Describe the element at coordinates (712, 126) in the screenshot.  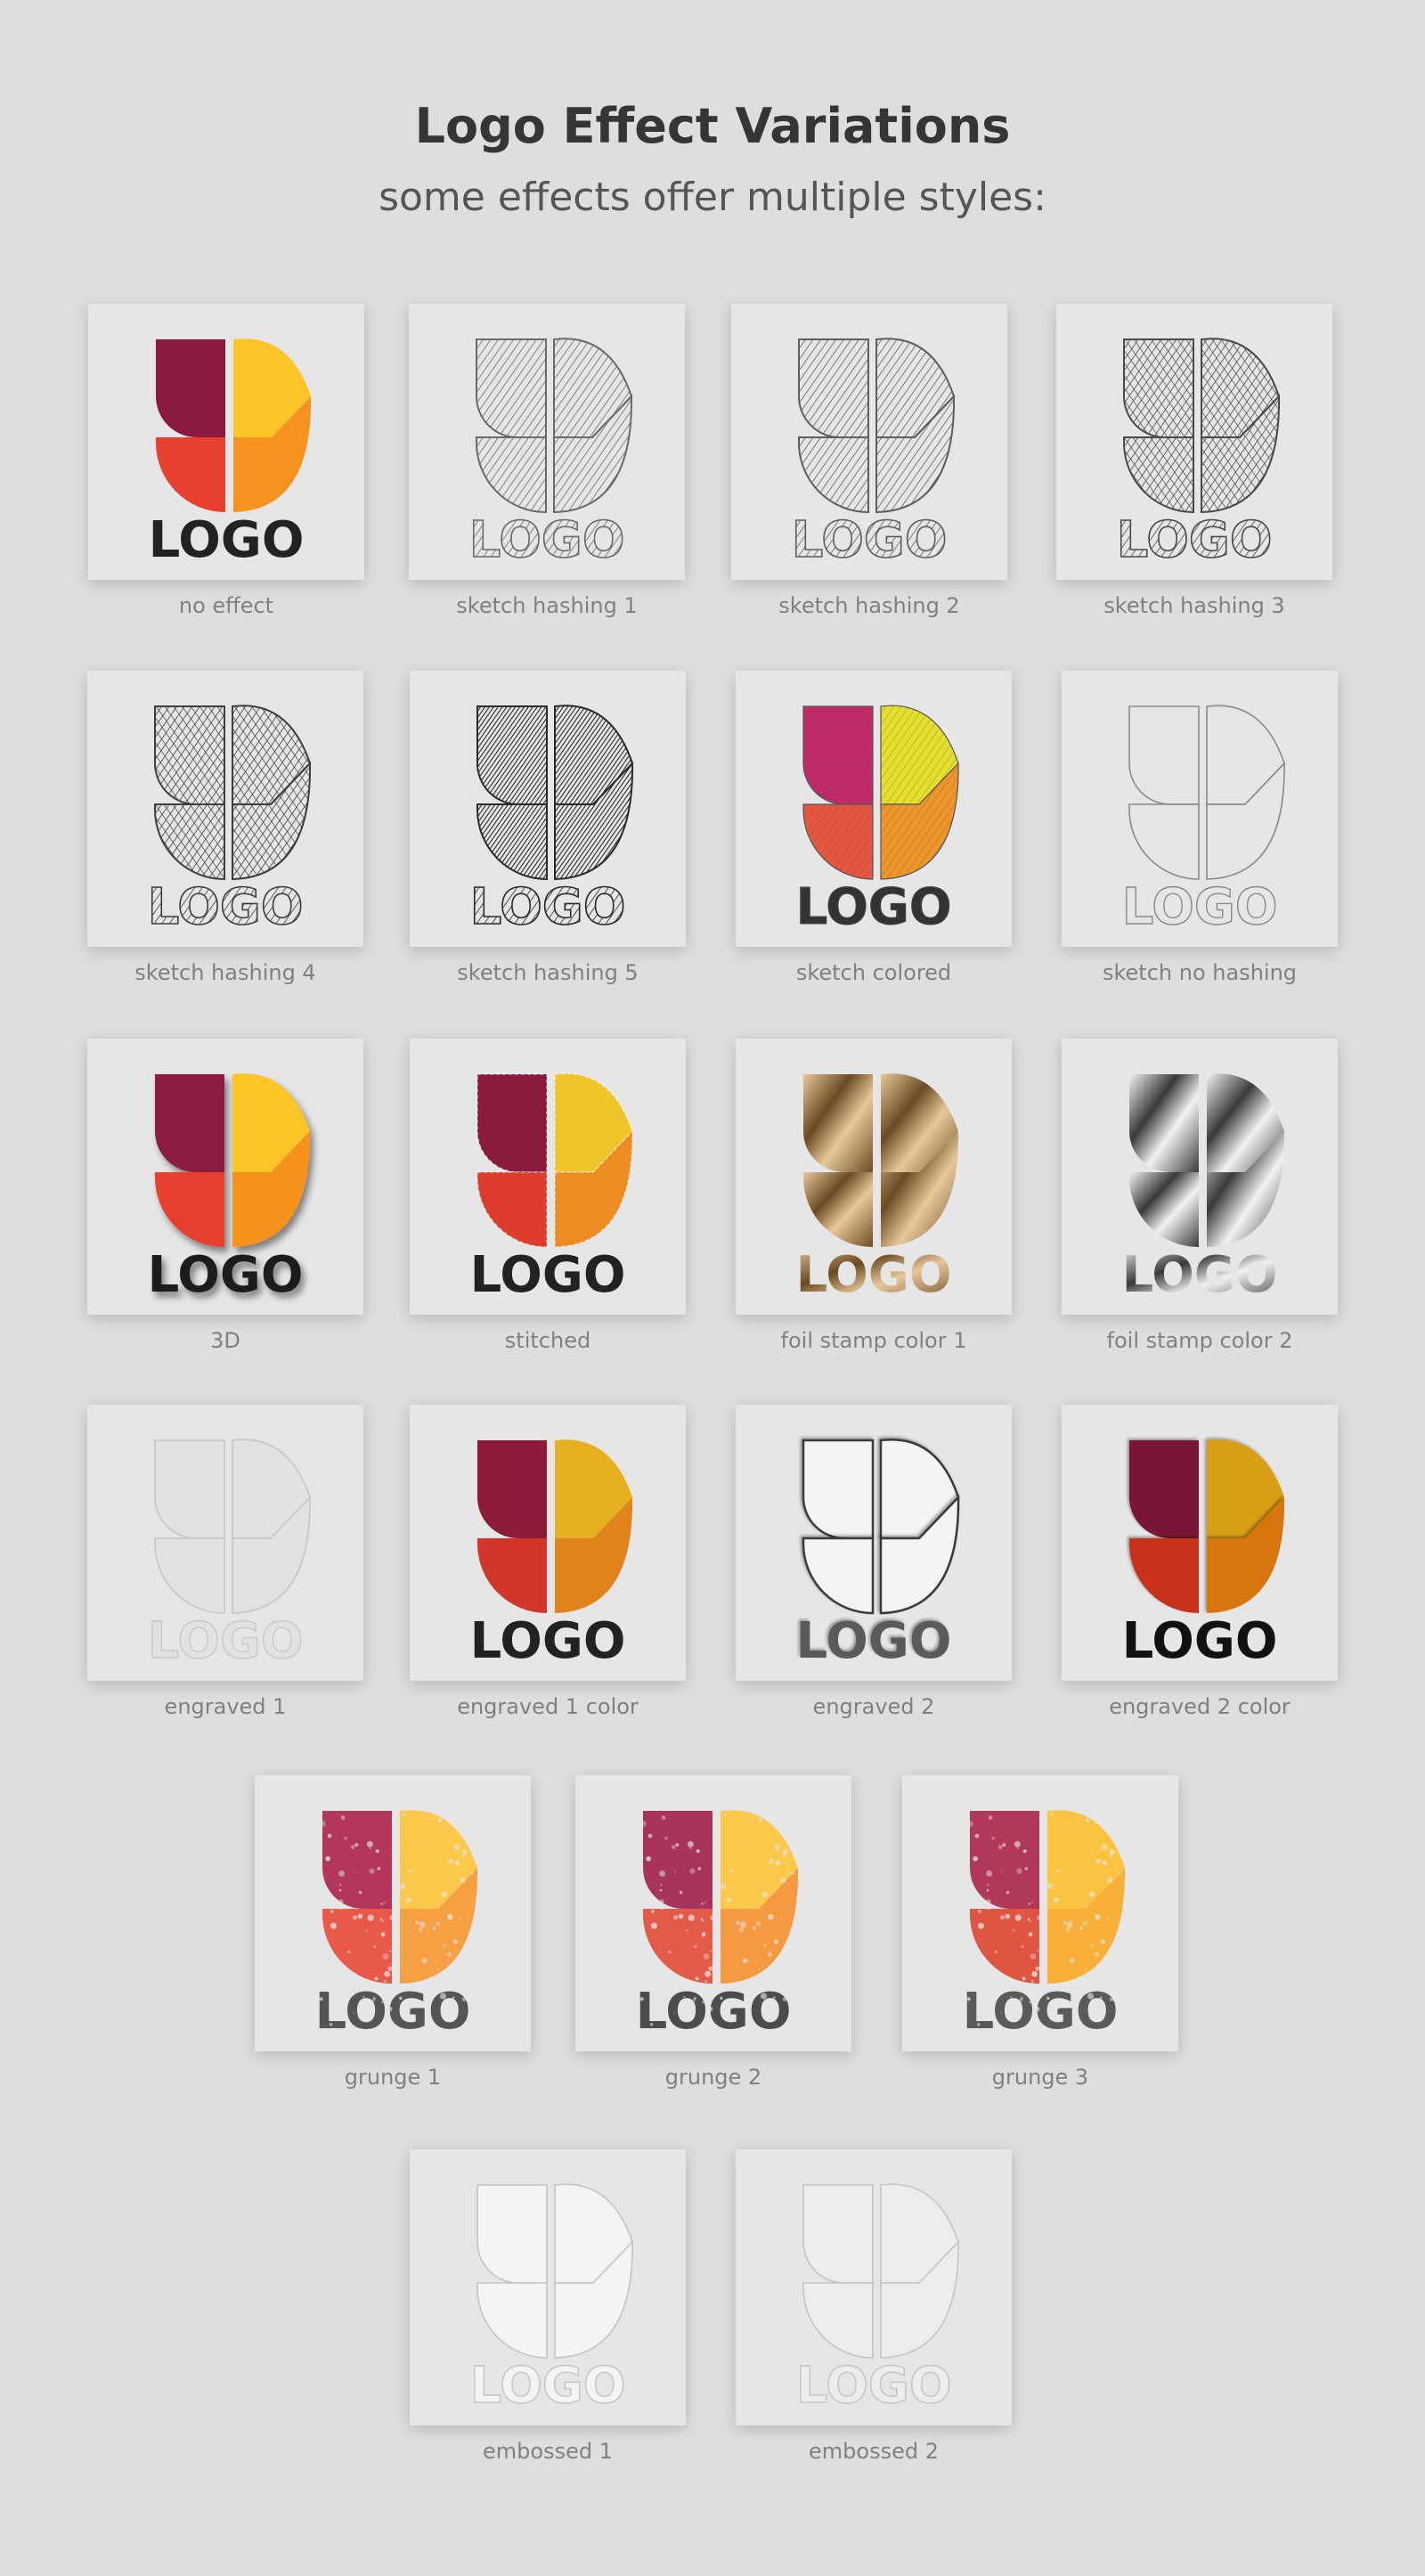
I see `page-title: Logo Effect Variations` at that location.